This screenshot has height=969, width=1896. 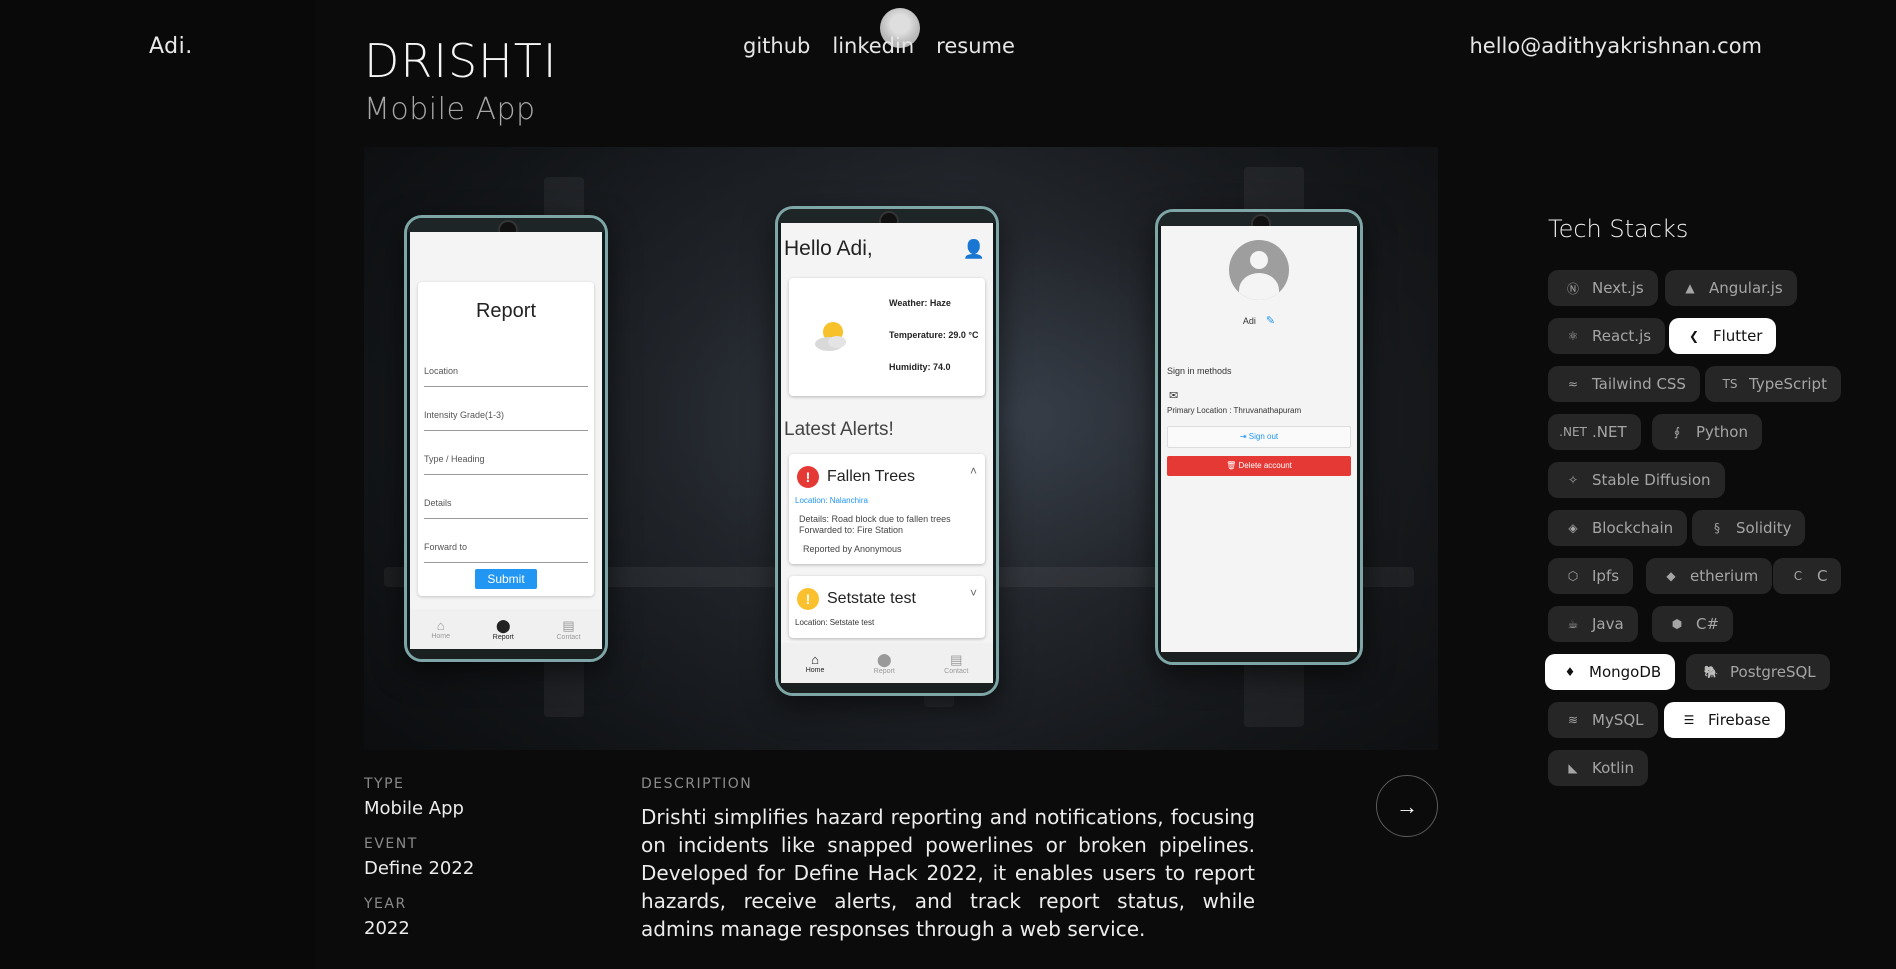 I want to click on kotlin-icon: ◣, so click(x=1573, y=768).